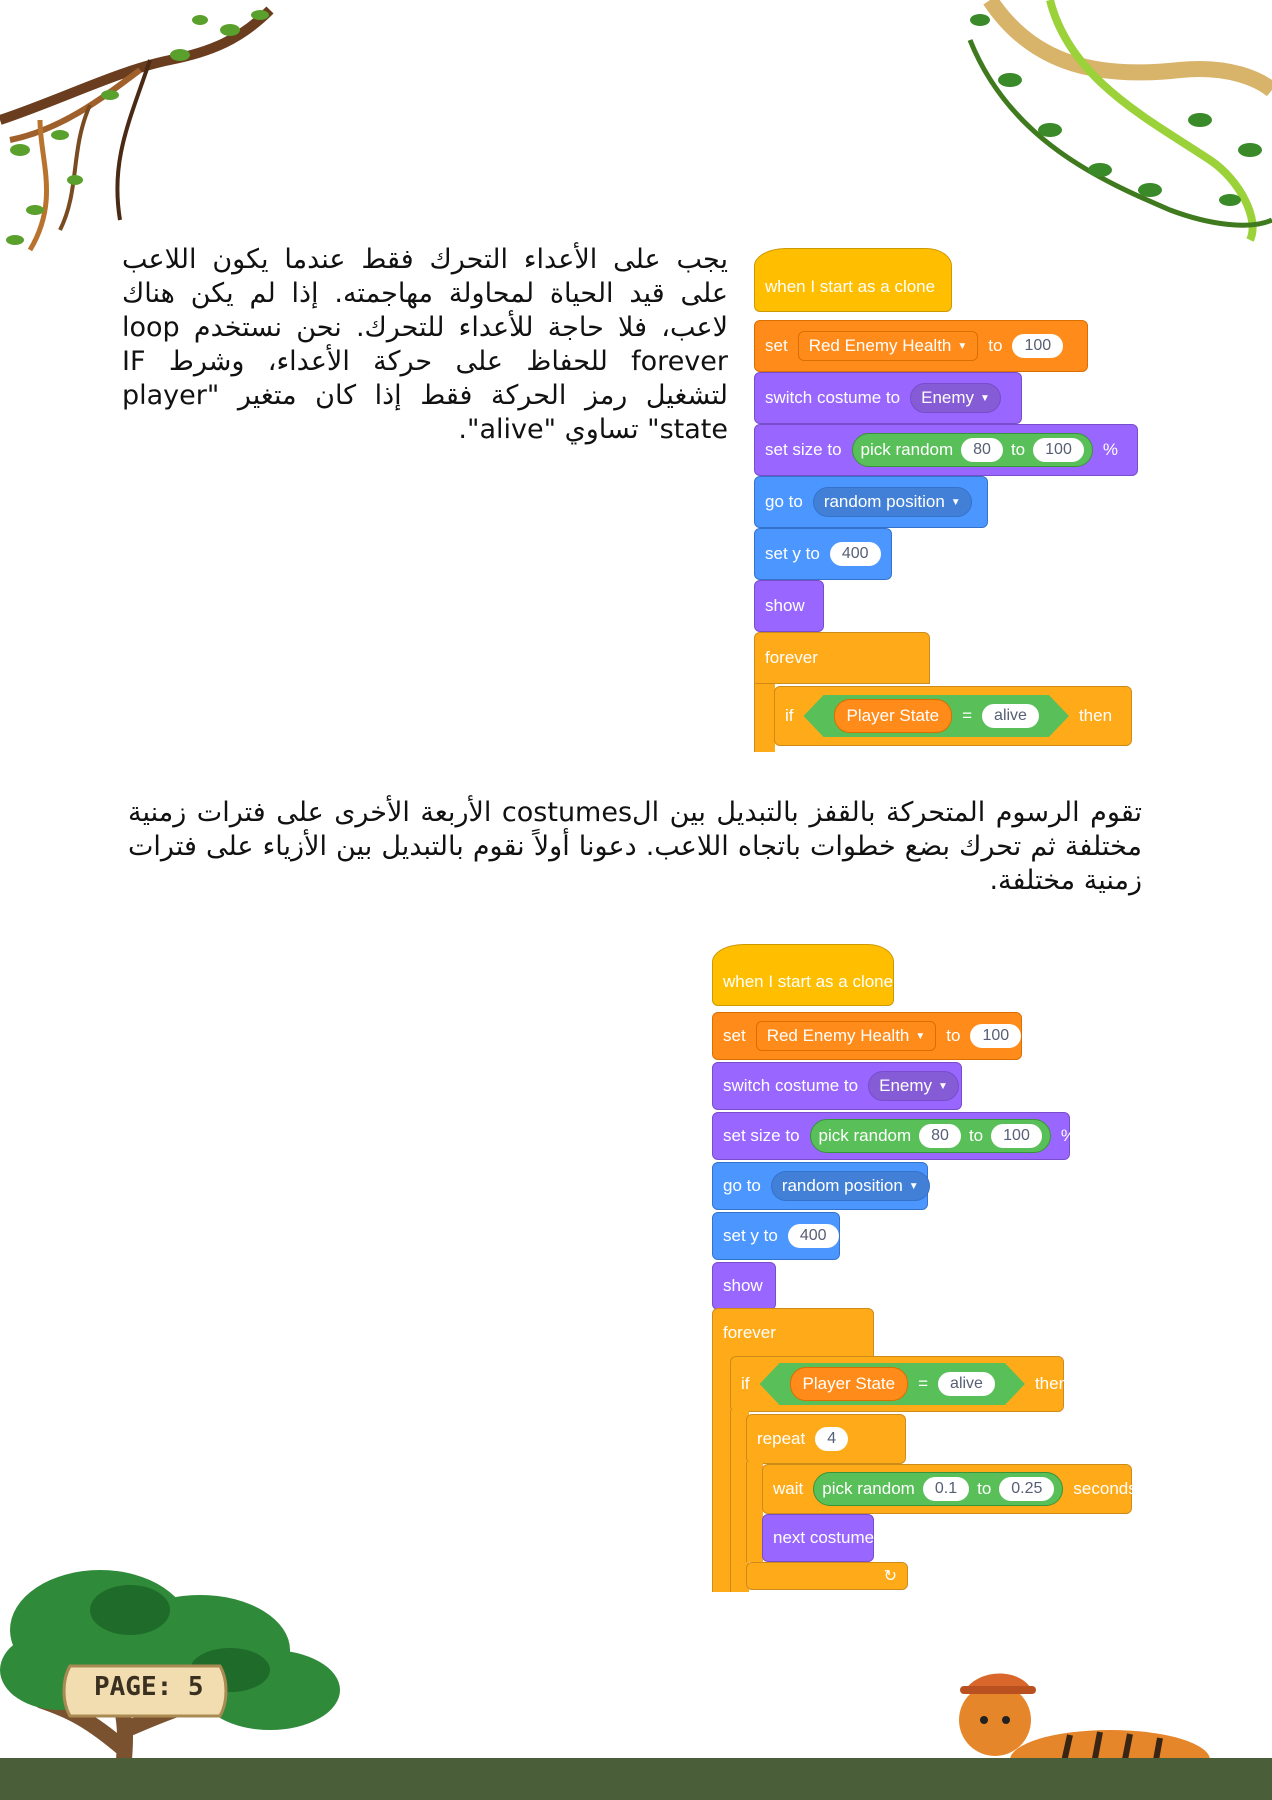 The width and height of the screenshot is (1272, 1800). Describe the element at coordinates (636, 1779) in the screenshot. I see `ground-strip` at that location.